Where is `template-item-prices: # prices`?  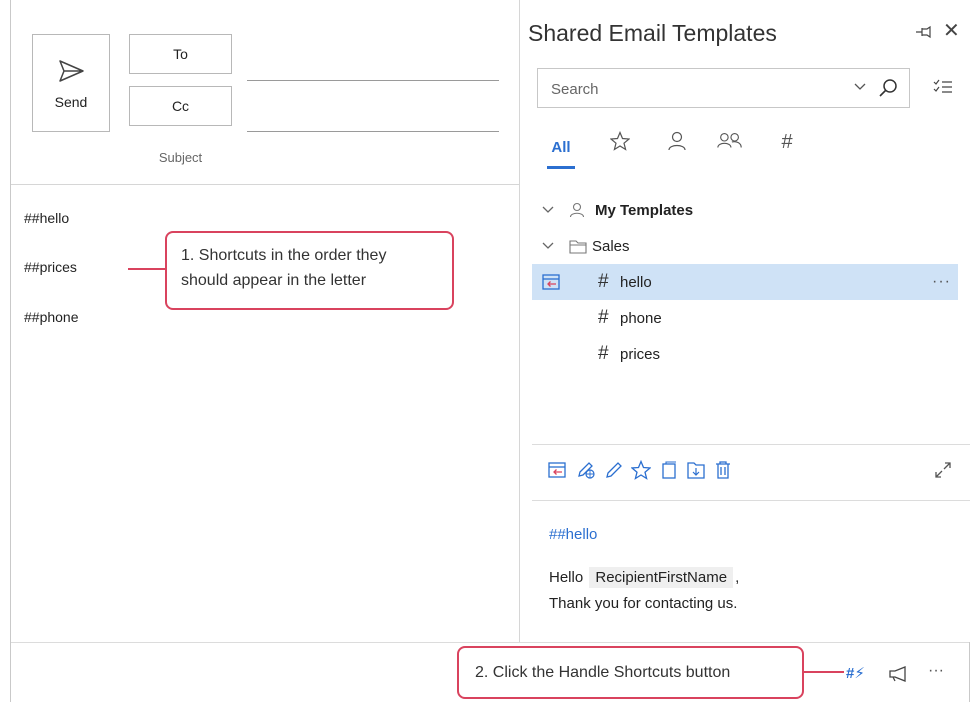 template-item-prices: # prices is located at coordinates (745, 354).